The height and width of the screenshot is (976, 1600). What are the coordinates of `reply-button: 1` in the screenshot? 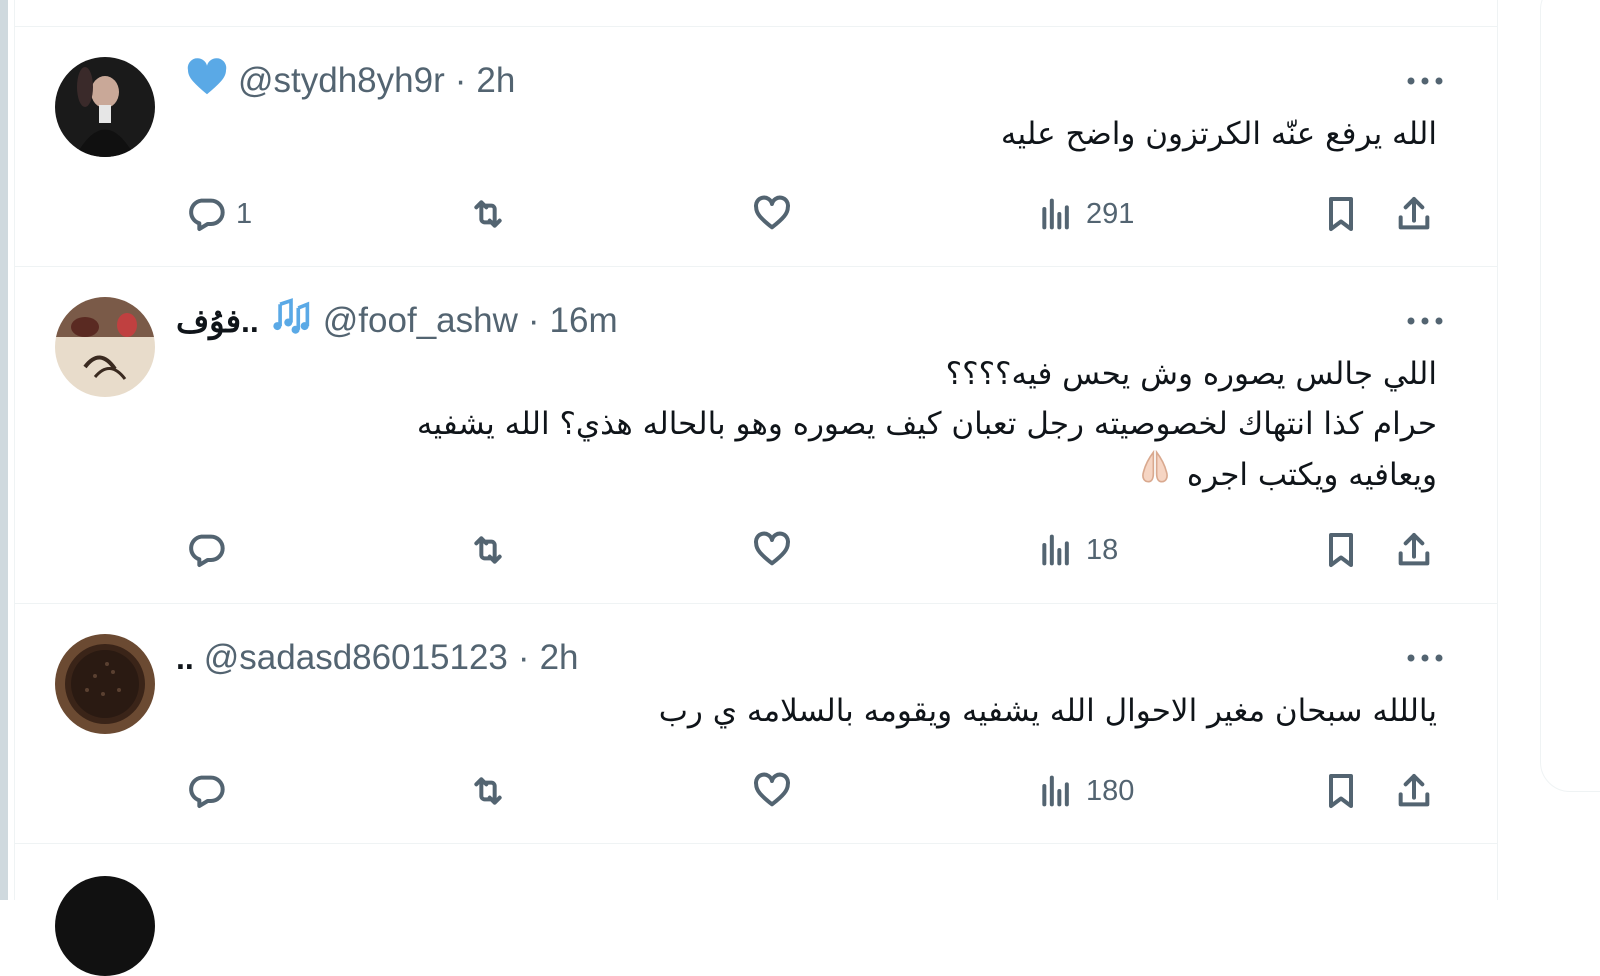 It's located at (219, 214).